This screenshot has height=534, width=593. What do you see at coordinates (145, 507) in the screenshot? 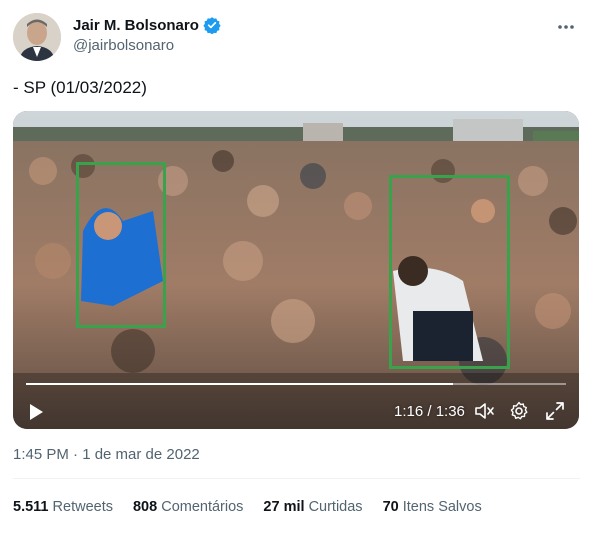
I see `stat-value: 808` at bounding box center [145, 507].